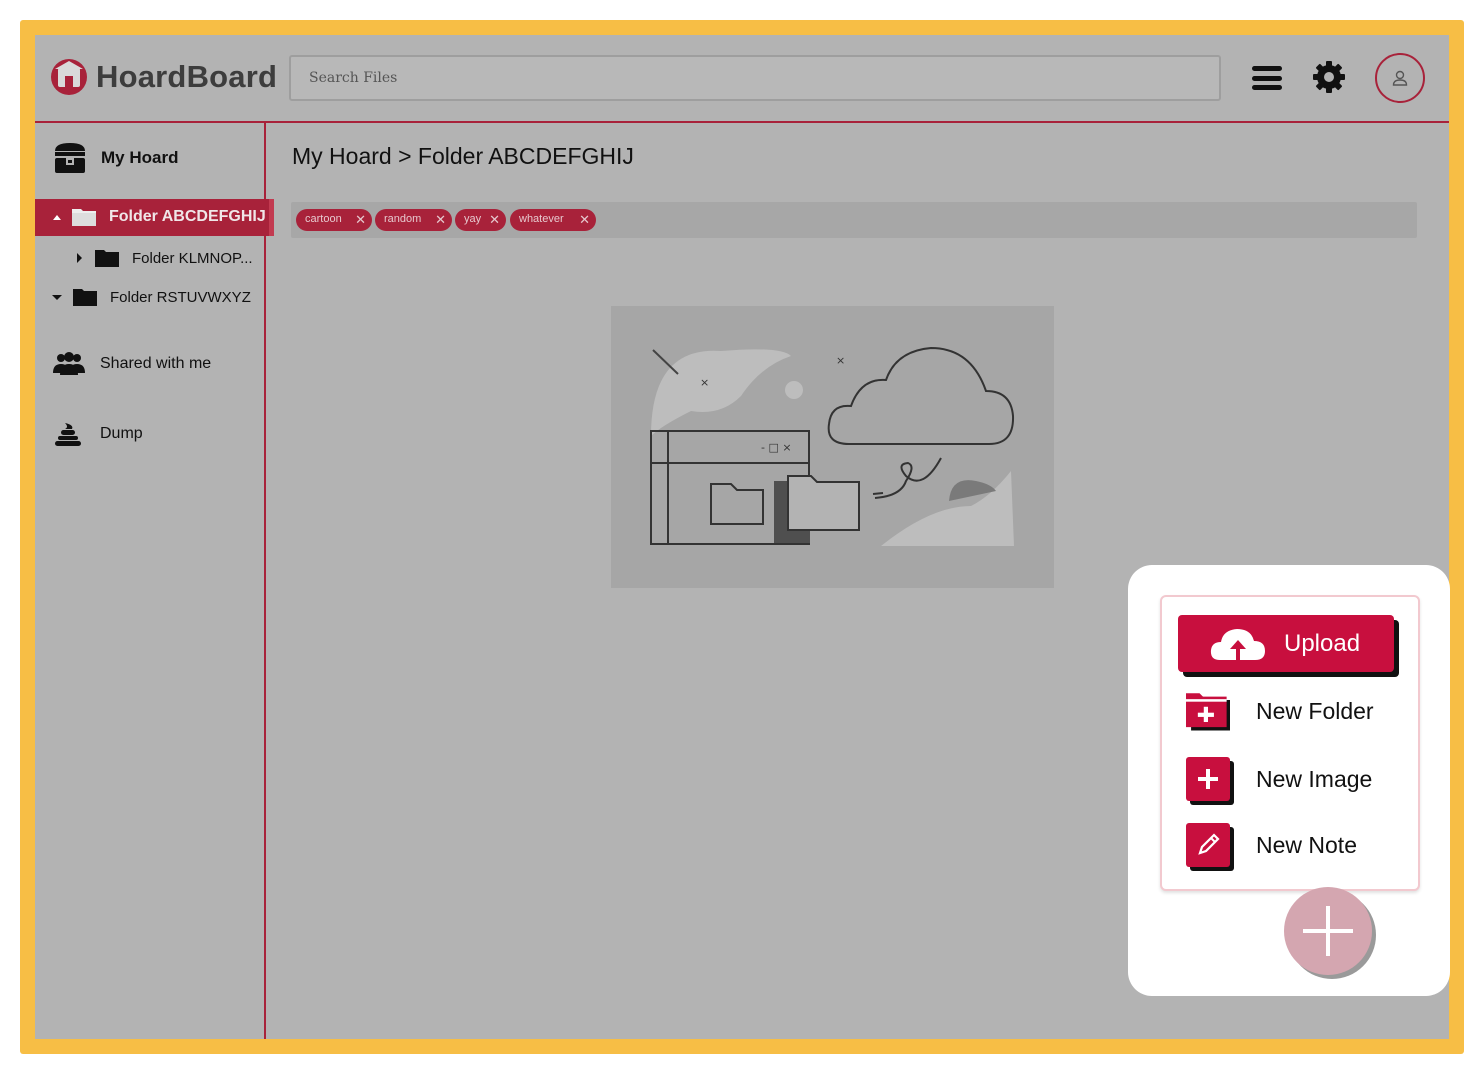  I want to click on tag-chip: whatever ✕, so click(553, 220).